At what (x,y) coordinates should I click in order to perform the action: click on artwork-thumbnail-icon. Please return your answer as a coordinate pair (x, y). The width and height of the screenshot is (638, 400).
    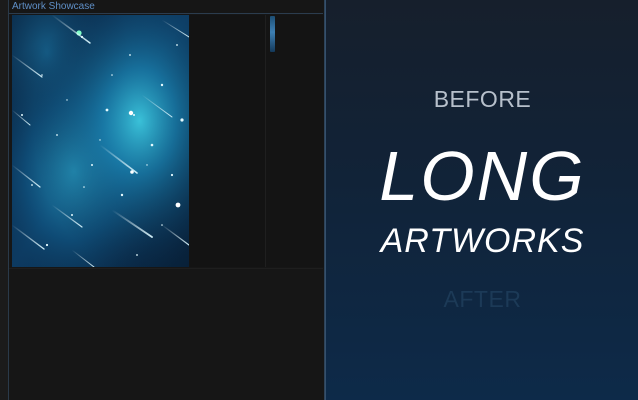
    Looking at the image, I should click on (272, 34).